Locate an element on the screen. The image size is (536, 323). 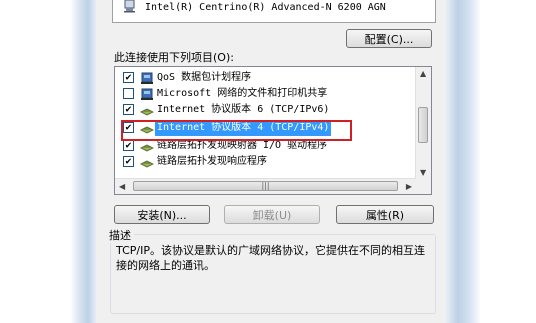
file-printer-share-icon is located at coordinates (147, 94).